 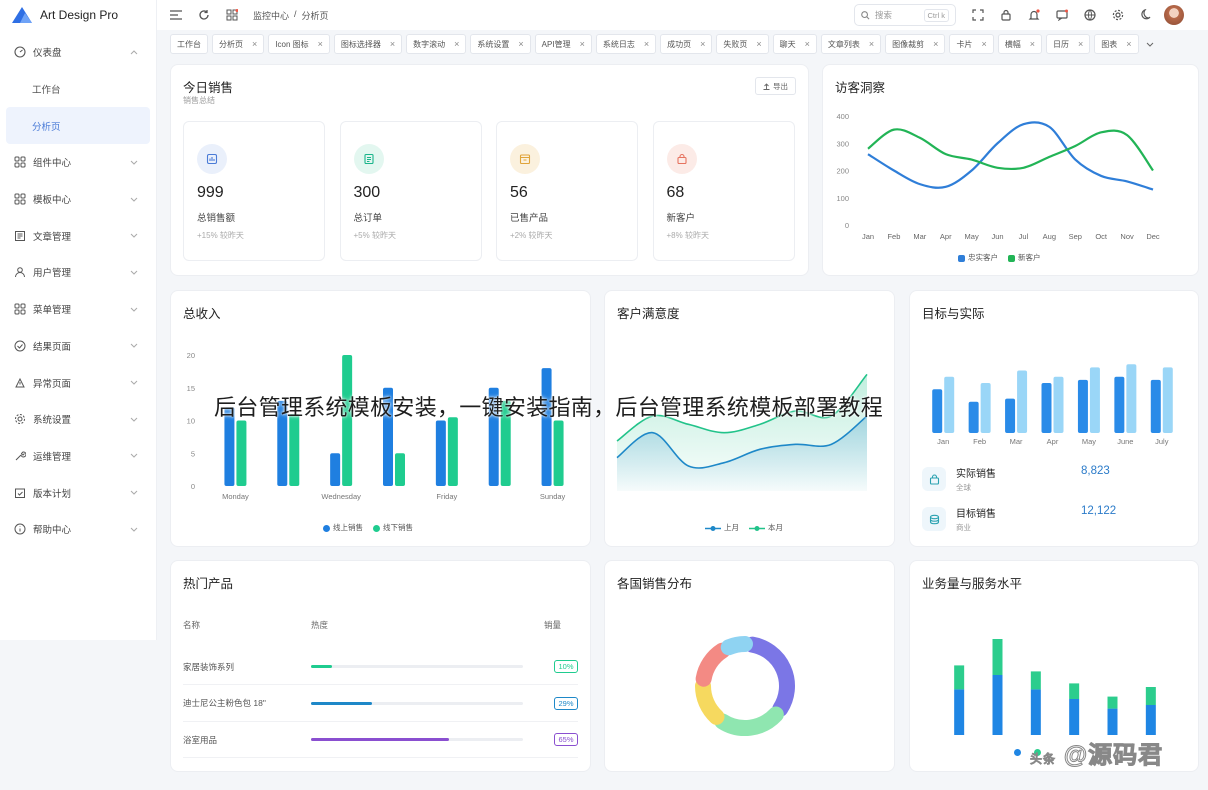 What do you see at coordinates (78, 235) in the screenshot?
I see `sidebar-item: 文章管理` at bounding box center [78, 235].